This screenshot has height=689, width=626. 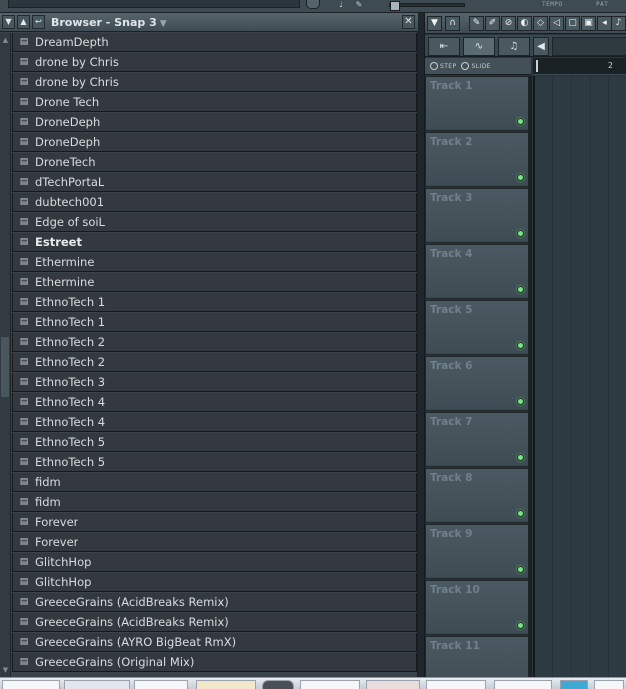 What do you see at coordinates (477, 495) in the screenshot?
I see `track-header: Track 8` at bounding box center [477, 495].